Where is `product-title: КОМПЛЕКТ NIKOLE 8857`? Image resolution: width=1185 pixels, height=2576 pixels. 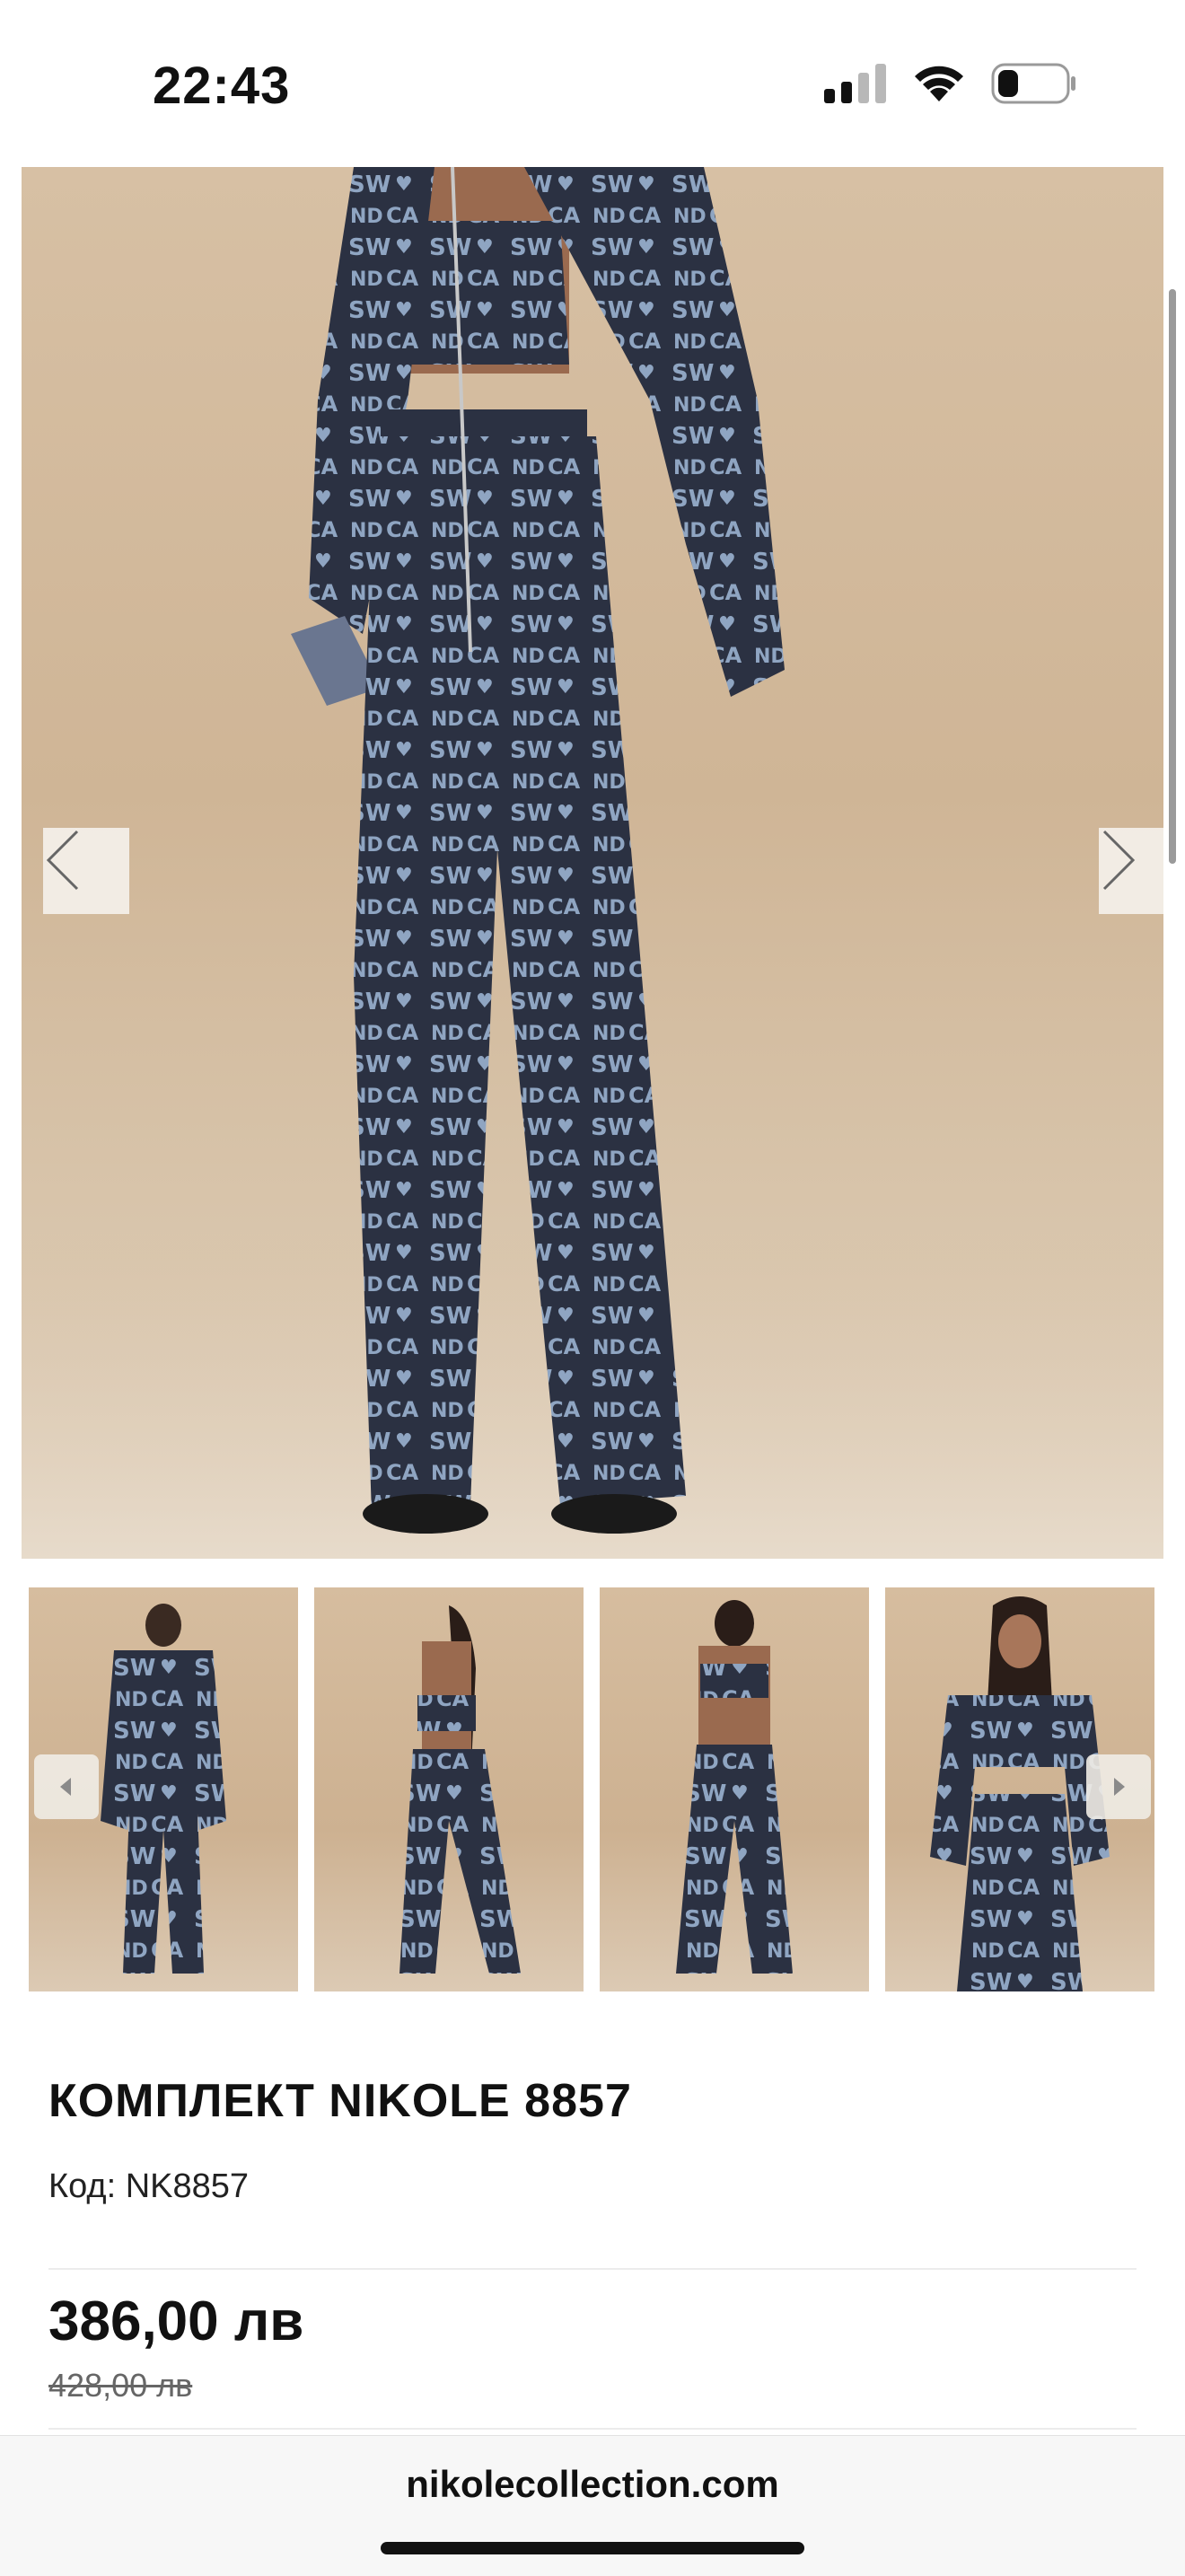
product-title: КОМПЛЕКТ NIKOLE 8857 is located at coordinates (340, 2101).